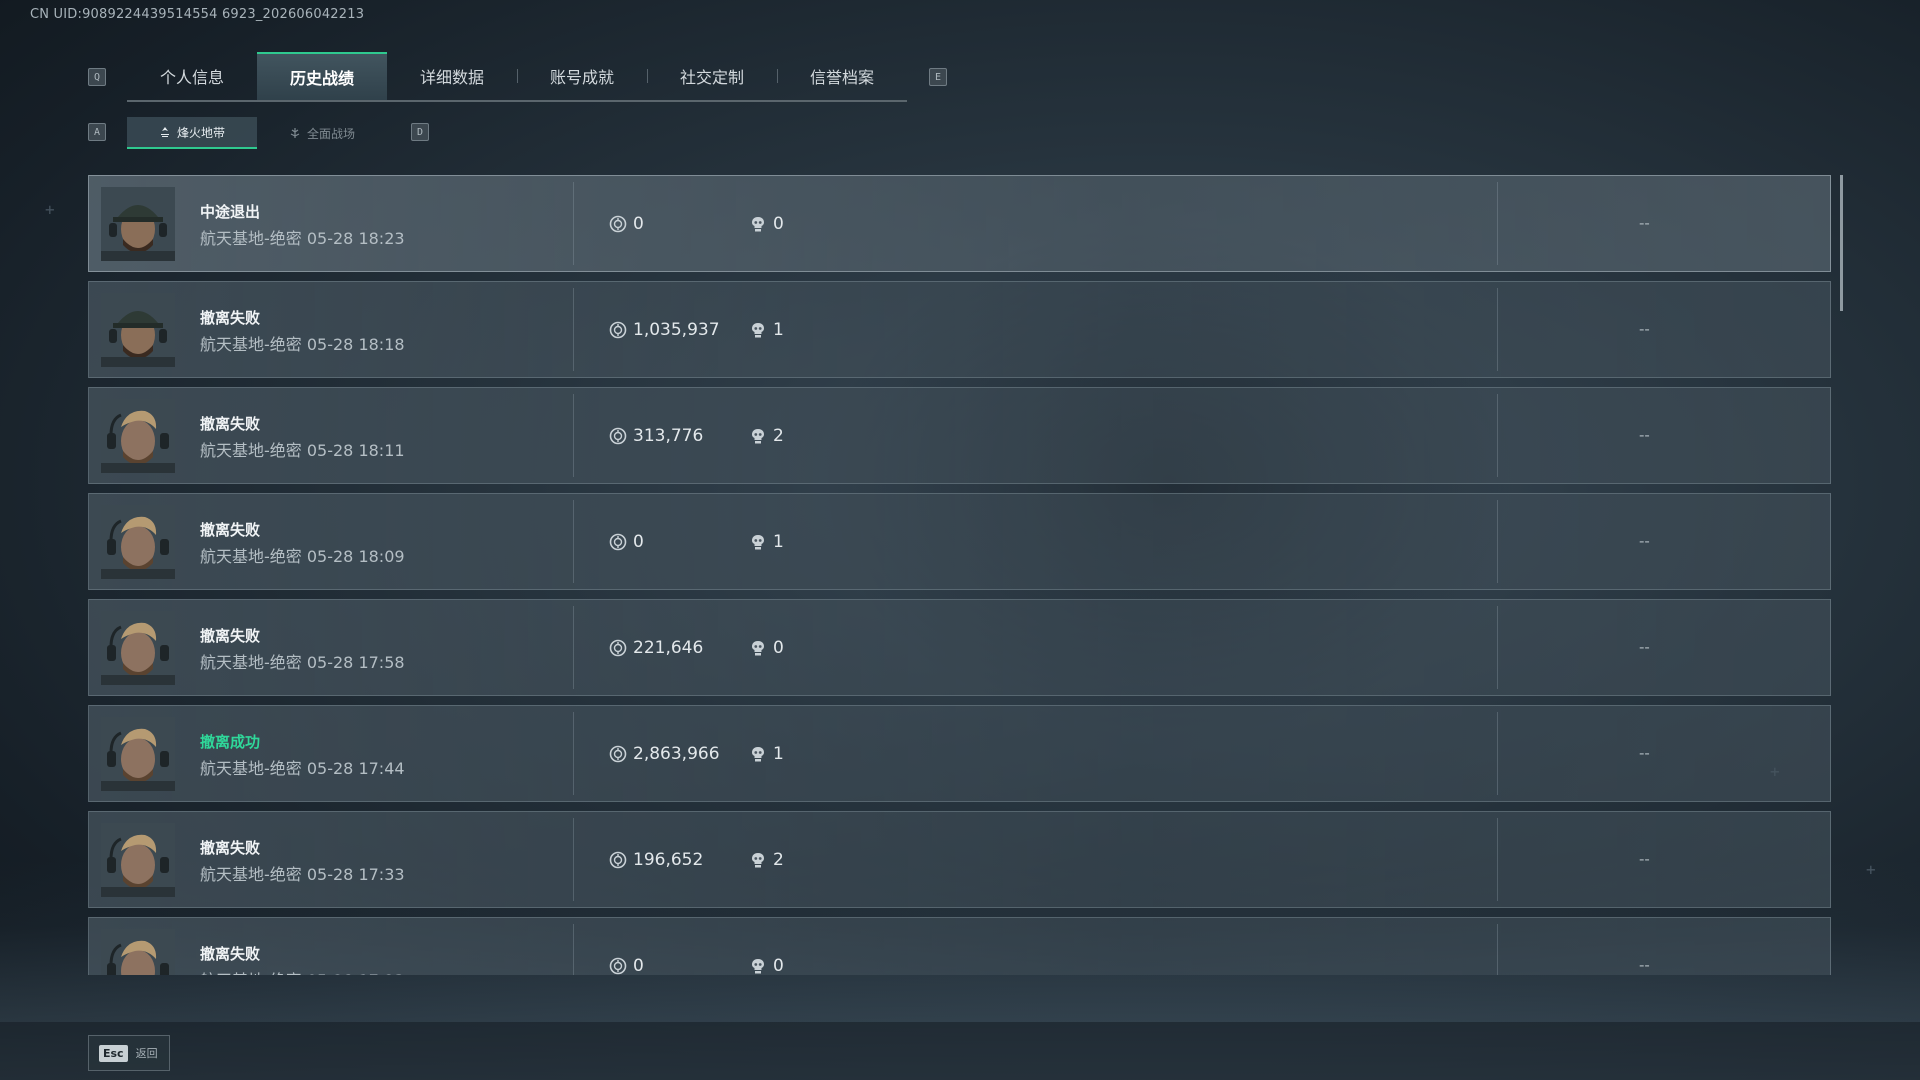 The width and height of the screenshot is (1920, 1080). What do you see at coordinates (322, 76) in the screenshot?
I see `tab-match-history: 历史战绩` at bounding box center [322, 76].